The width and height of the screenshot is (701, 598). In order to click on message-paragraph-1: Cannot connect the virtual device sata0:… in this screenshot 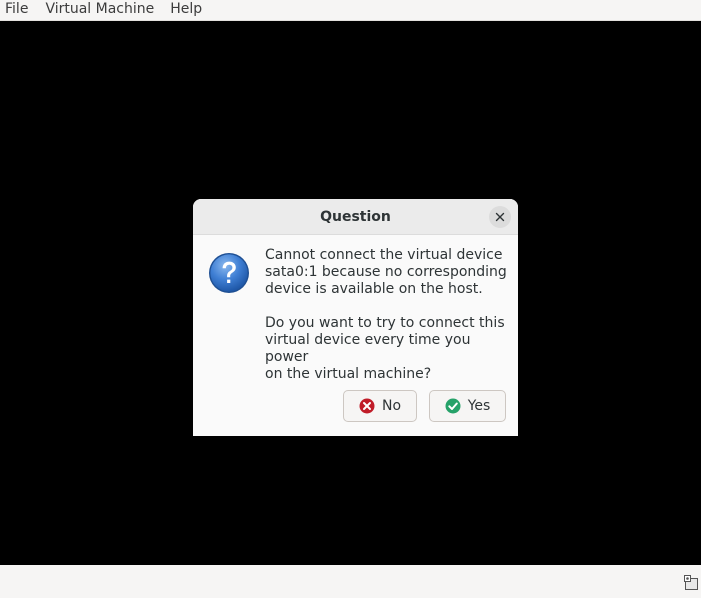, I will do `click(386, 272)`.